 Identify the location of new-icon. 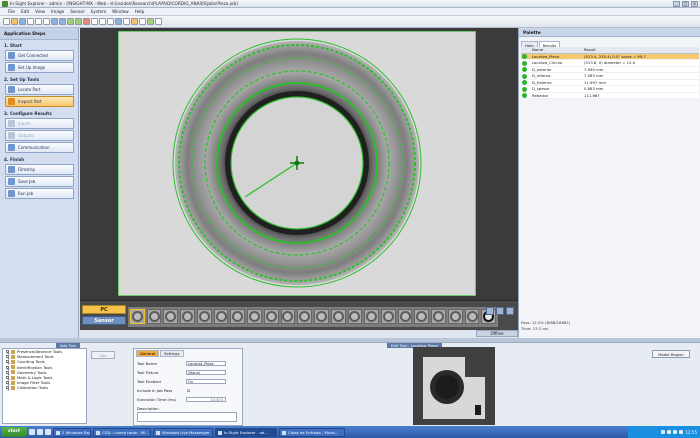
(6, 21).